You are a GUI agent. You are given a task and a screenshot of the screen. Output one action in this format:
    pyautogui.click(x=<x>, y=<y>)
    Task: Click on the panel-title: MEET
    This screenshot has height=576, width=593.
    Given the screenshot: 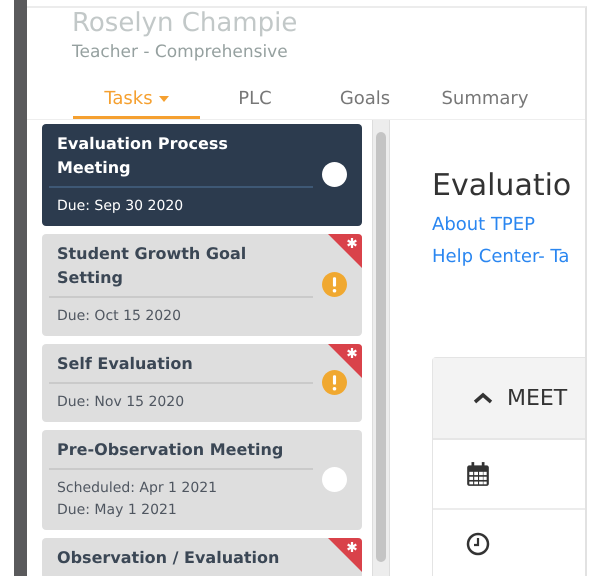 What is the action you would take?
    pyautogui.click(x=537, y=398)
    